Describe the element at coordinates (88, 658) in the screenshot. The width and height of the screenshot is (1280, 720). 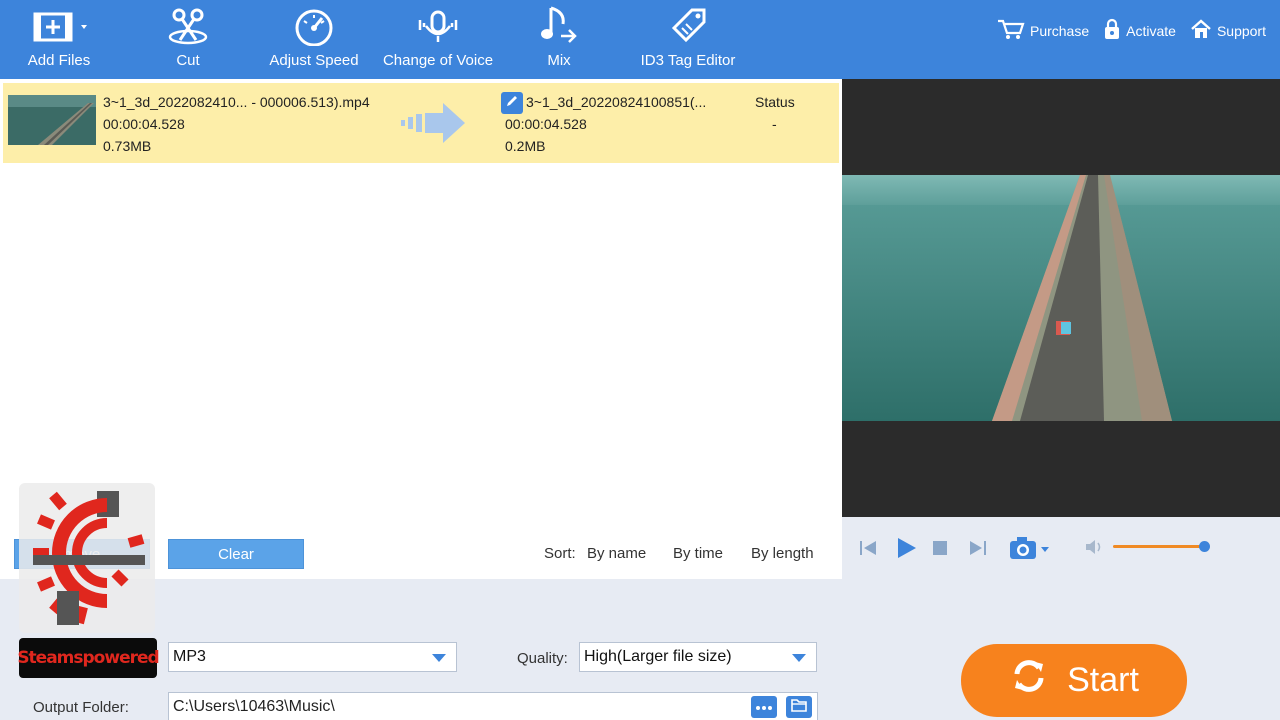
I see `watermark-label: Steamspowered` at that location.